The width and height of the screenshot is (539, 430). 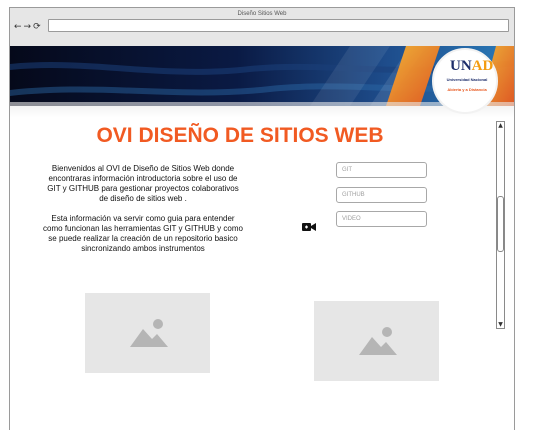 I want to click on scroll-down-icon: ▼, so click(x=500, y=324).